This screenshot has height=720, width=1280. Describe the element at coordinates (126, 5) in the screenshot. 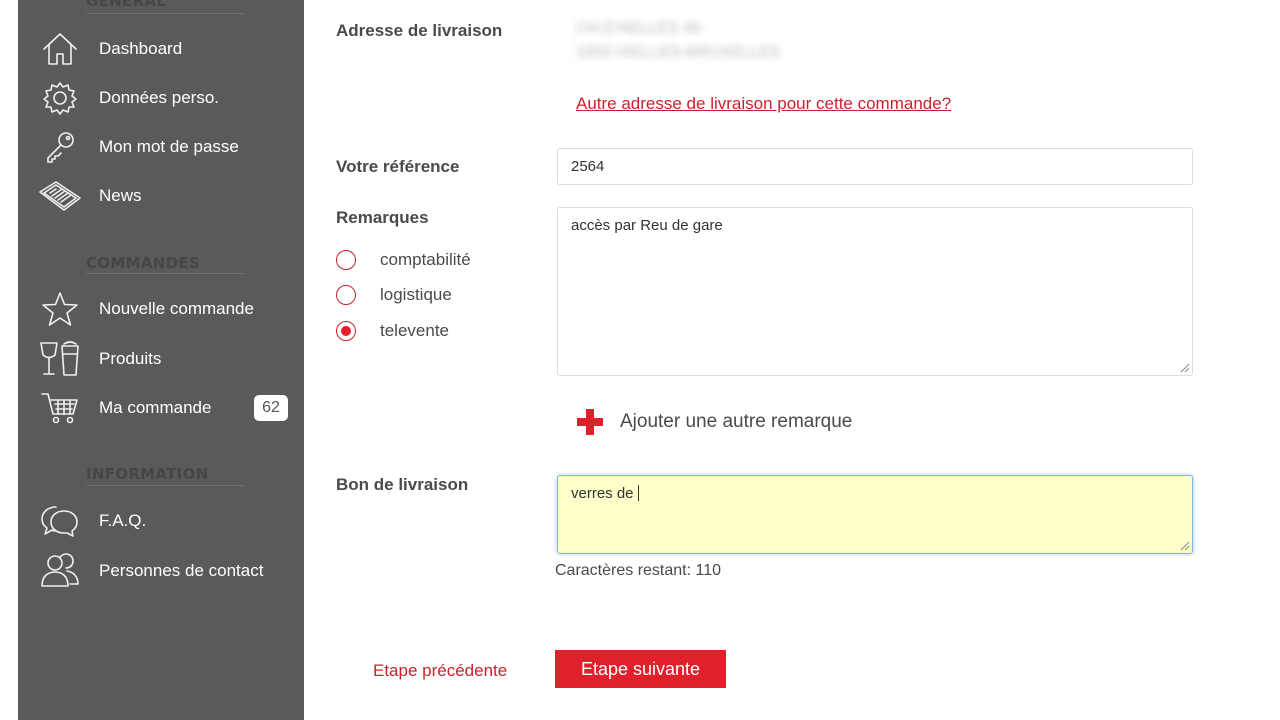

I see `section-title-general: GÉNÉRAL` at that location.